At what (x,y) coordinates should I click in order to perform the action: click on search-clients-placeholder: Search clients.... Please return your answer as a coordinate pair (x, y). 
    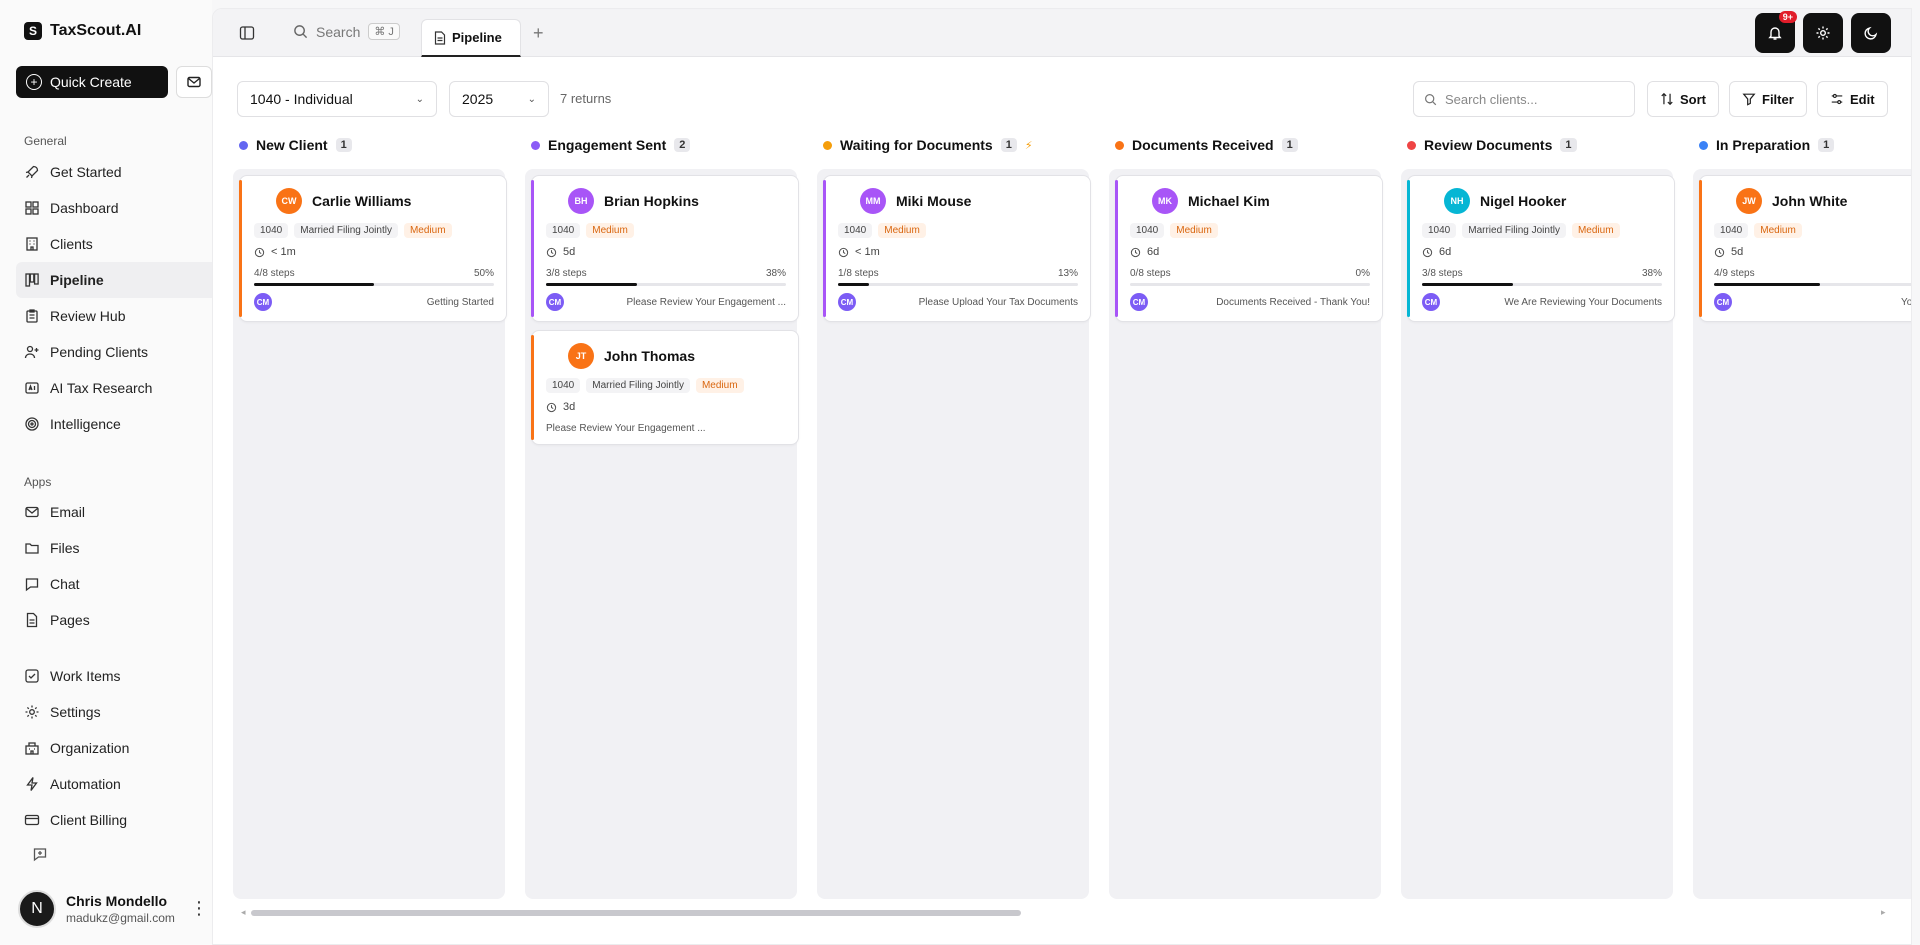
    Looking at the image, I should click on (1491, 99).